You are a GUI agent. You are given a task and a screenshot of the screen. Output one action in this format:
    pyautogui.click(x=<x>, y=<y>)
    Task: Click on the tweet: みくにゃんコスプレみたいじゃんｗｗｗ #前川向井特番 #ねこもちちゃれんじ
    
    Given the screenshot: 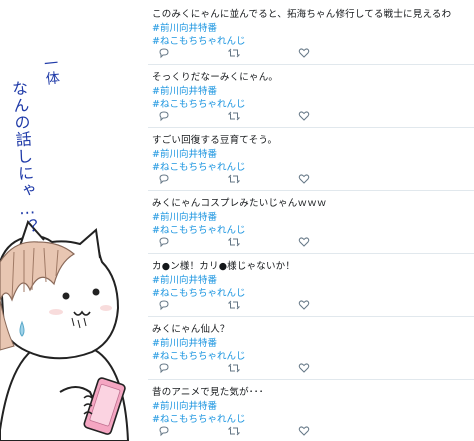 What is the action you would take?
    pyautogui.click(x=311, y=222)
    